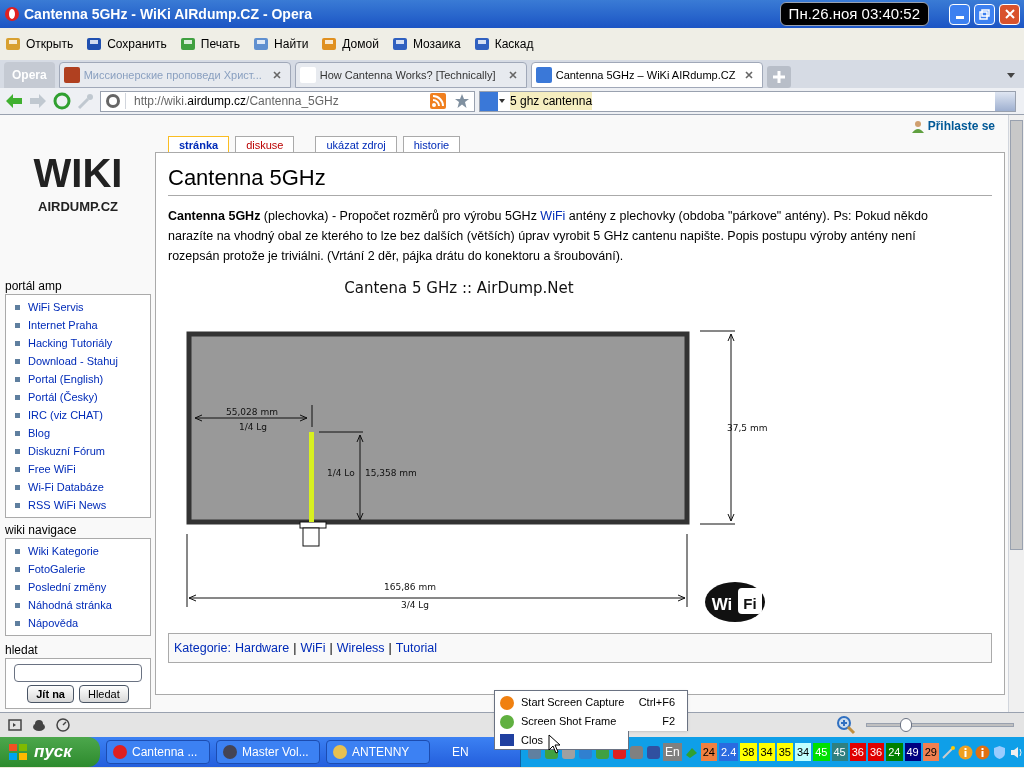  Describe the element at coordinates (57, 569) in the screenshot. I see `sidebar-link: FotoGalerie` at that location.